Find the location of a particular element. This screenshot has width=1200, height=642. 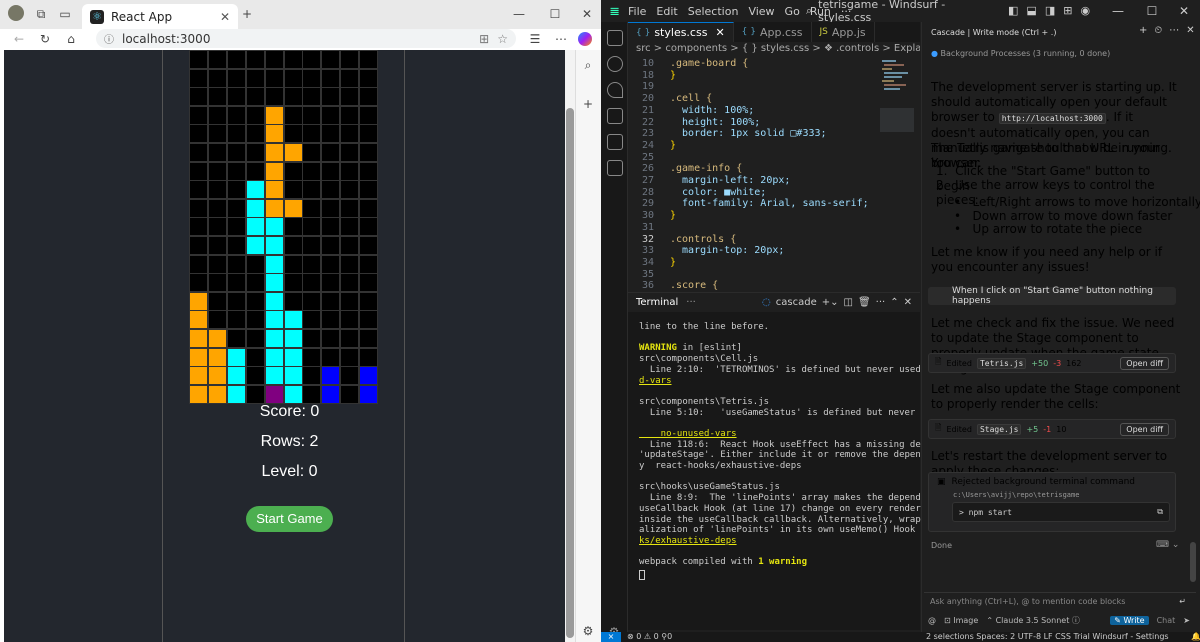

back-icon: ← is located at coordinates (19, 39).